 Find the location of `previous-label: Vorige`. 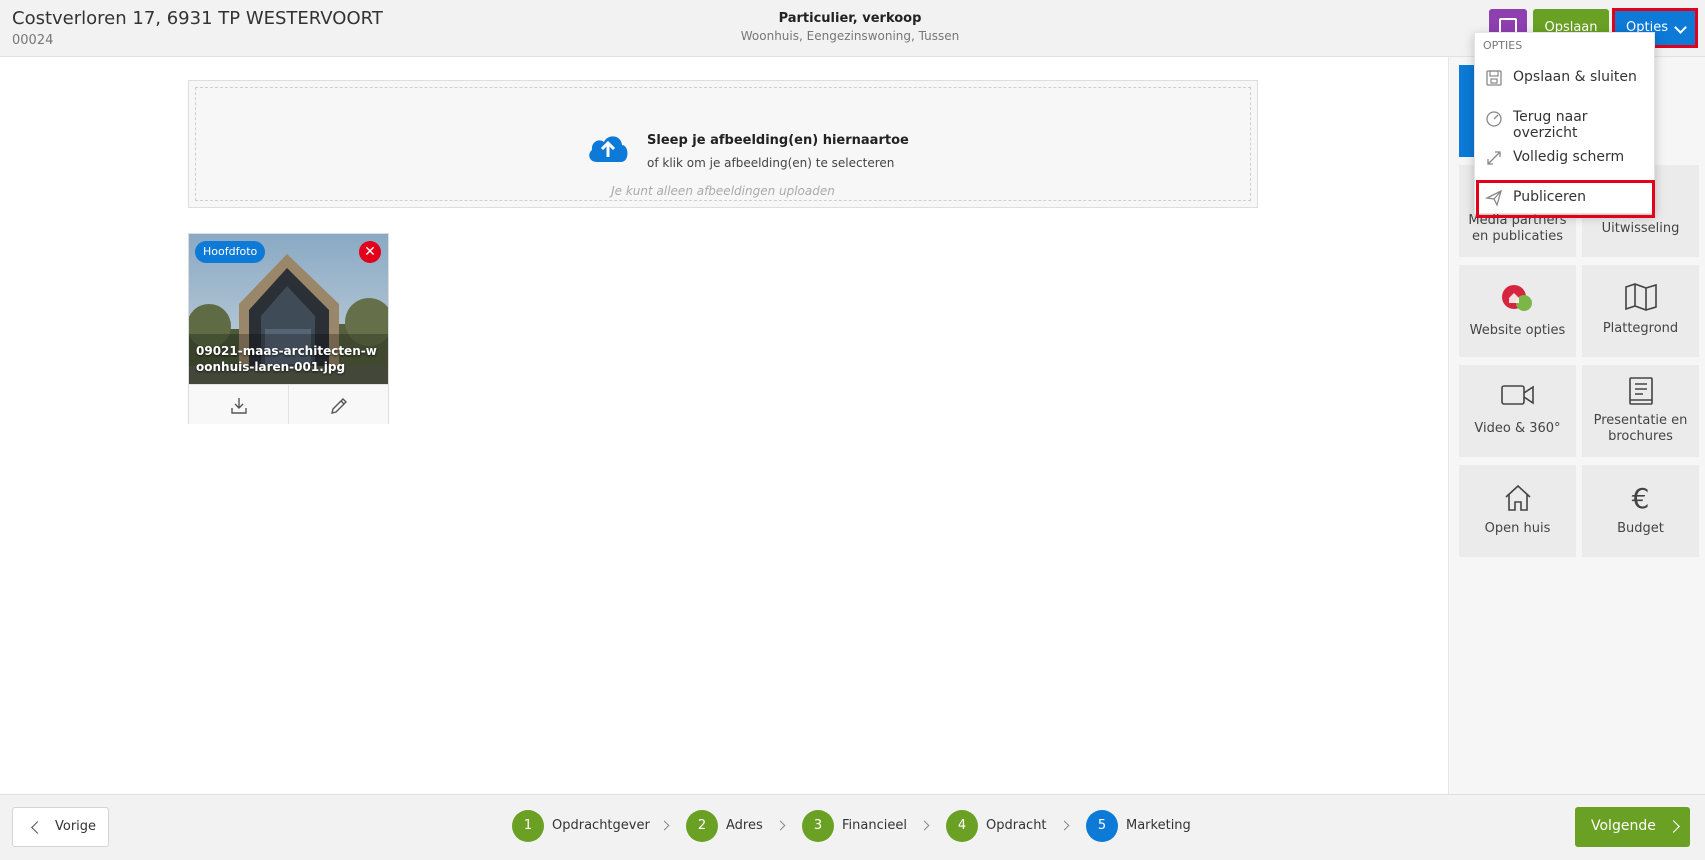

previous-label: Vorige is located at coordinates (76, 826).